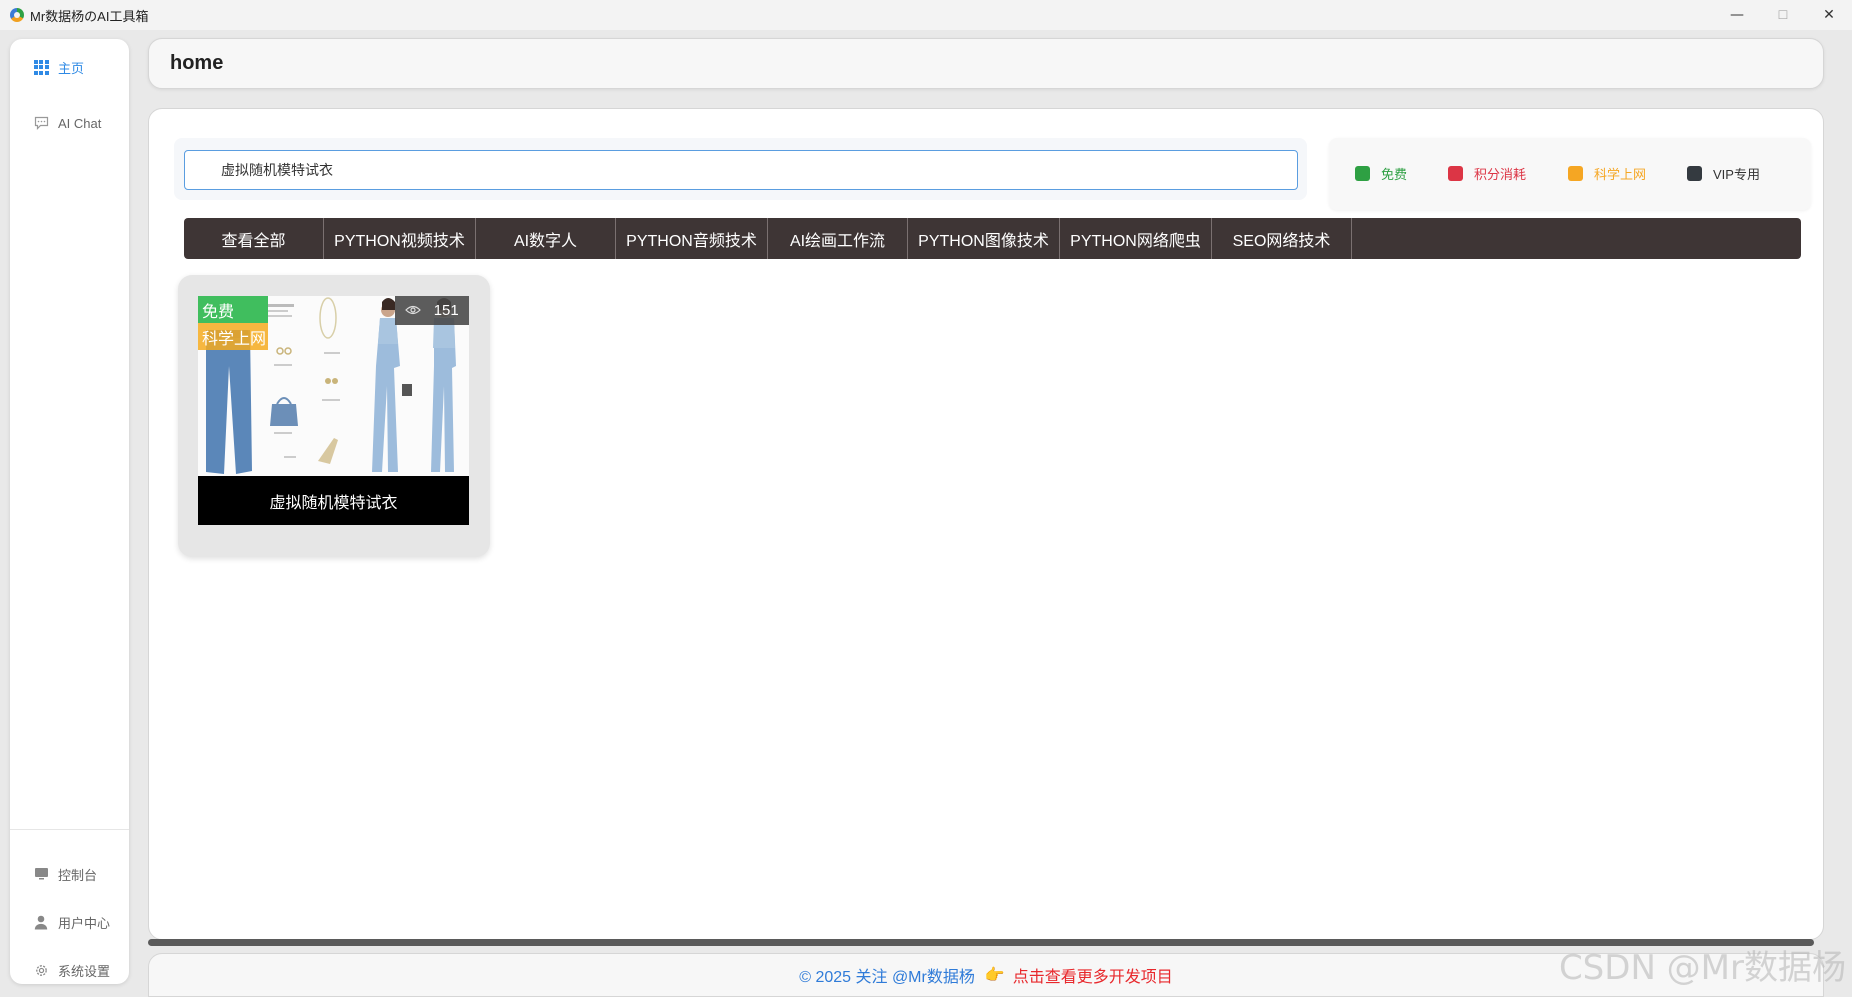 The width and height of the screenshot is (1852, 997). What do you see at coordinates (1093, 975) in the screenshot?
I see `footer-more-projects-link: 点击查看更多开发项目` at bounding box center [1093, 975].